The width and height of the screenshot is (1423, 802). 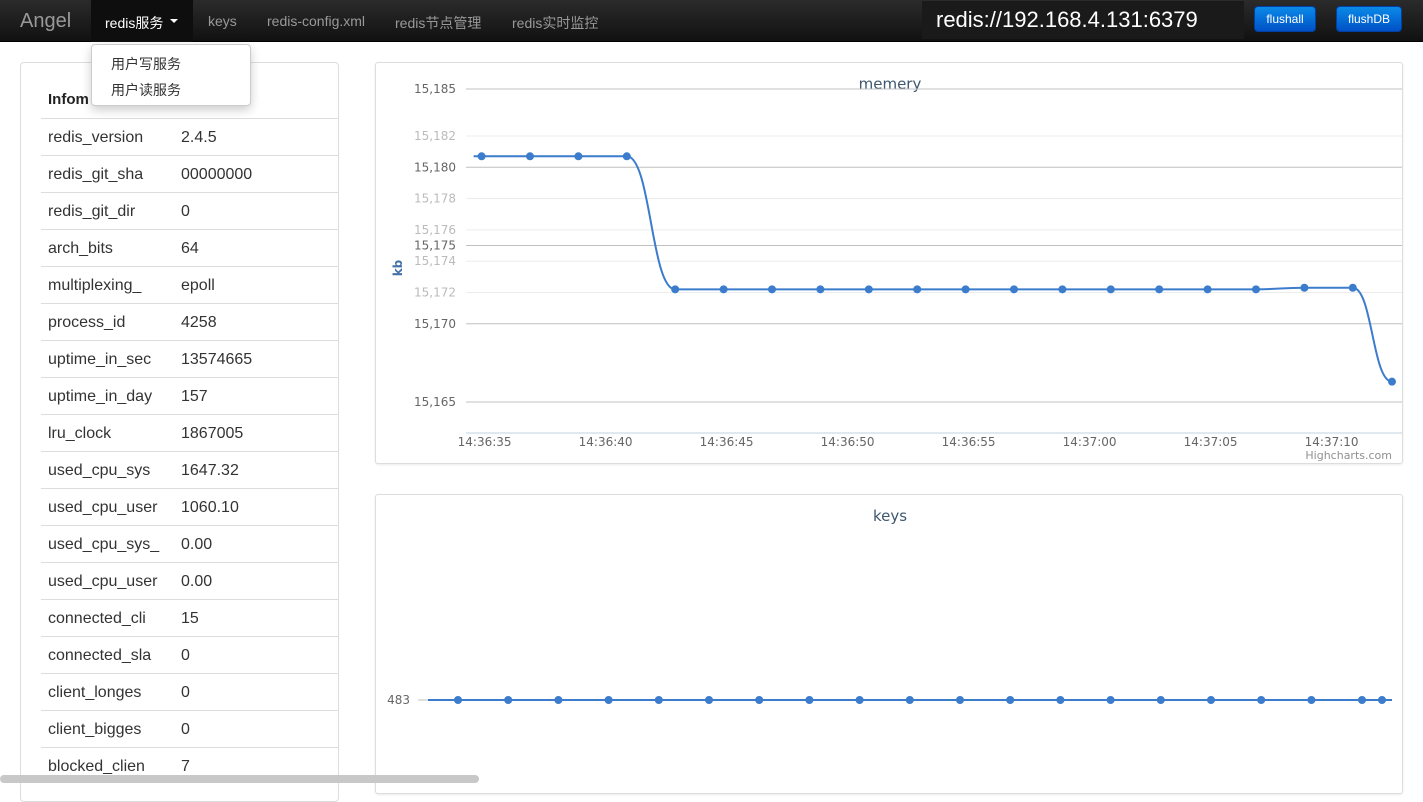 What do you see at coordinates (210, 470) in the screenshot?
I see `info-value: 1647.32` at bounding box center [210, 470].